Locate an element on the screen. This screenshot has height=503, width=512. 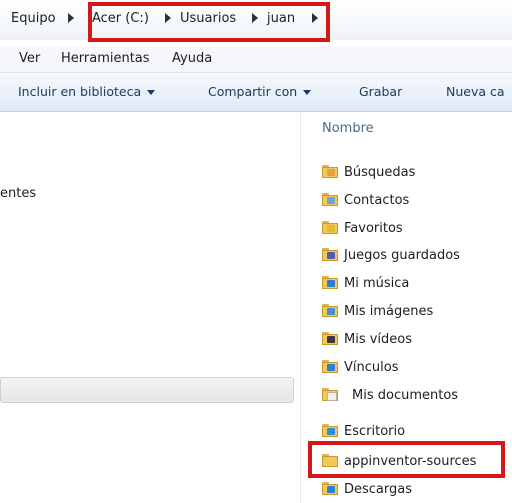
contacts-folder-icon is located at coordinates (330, 200).